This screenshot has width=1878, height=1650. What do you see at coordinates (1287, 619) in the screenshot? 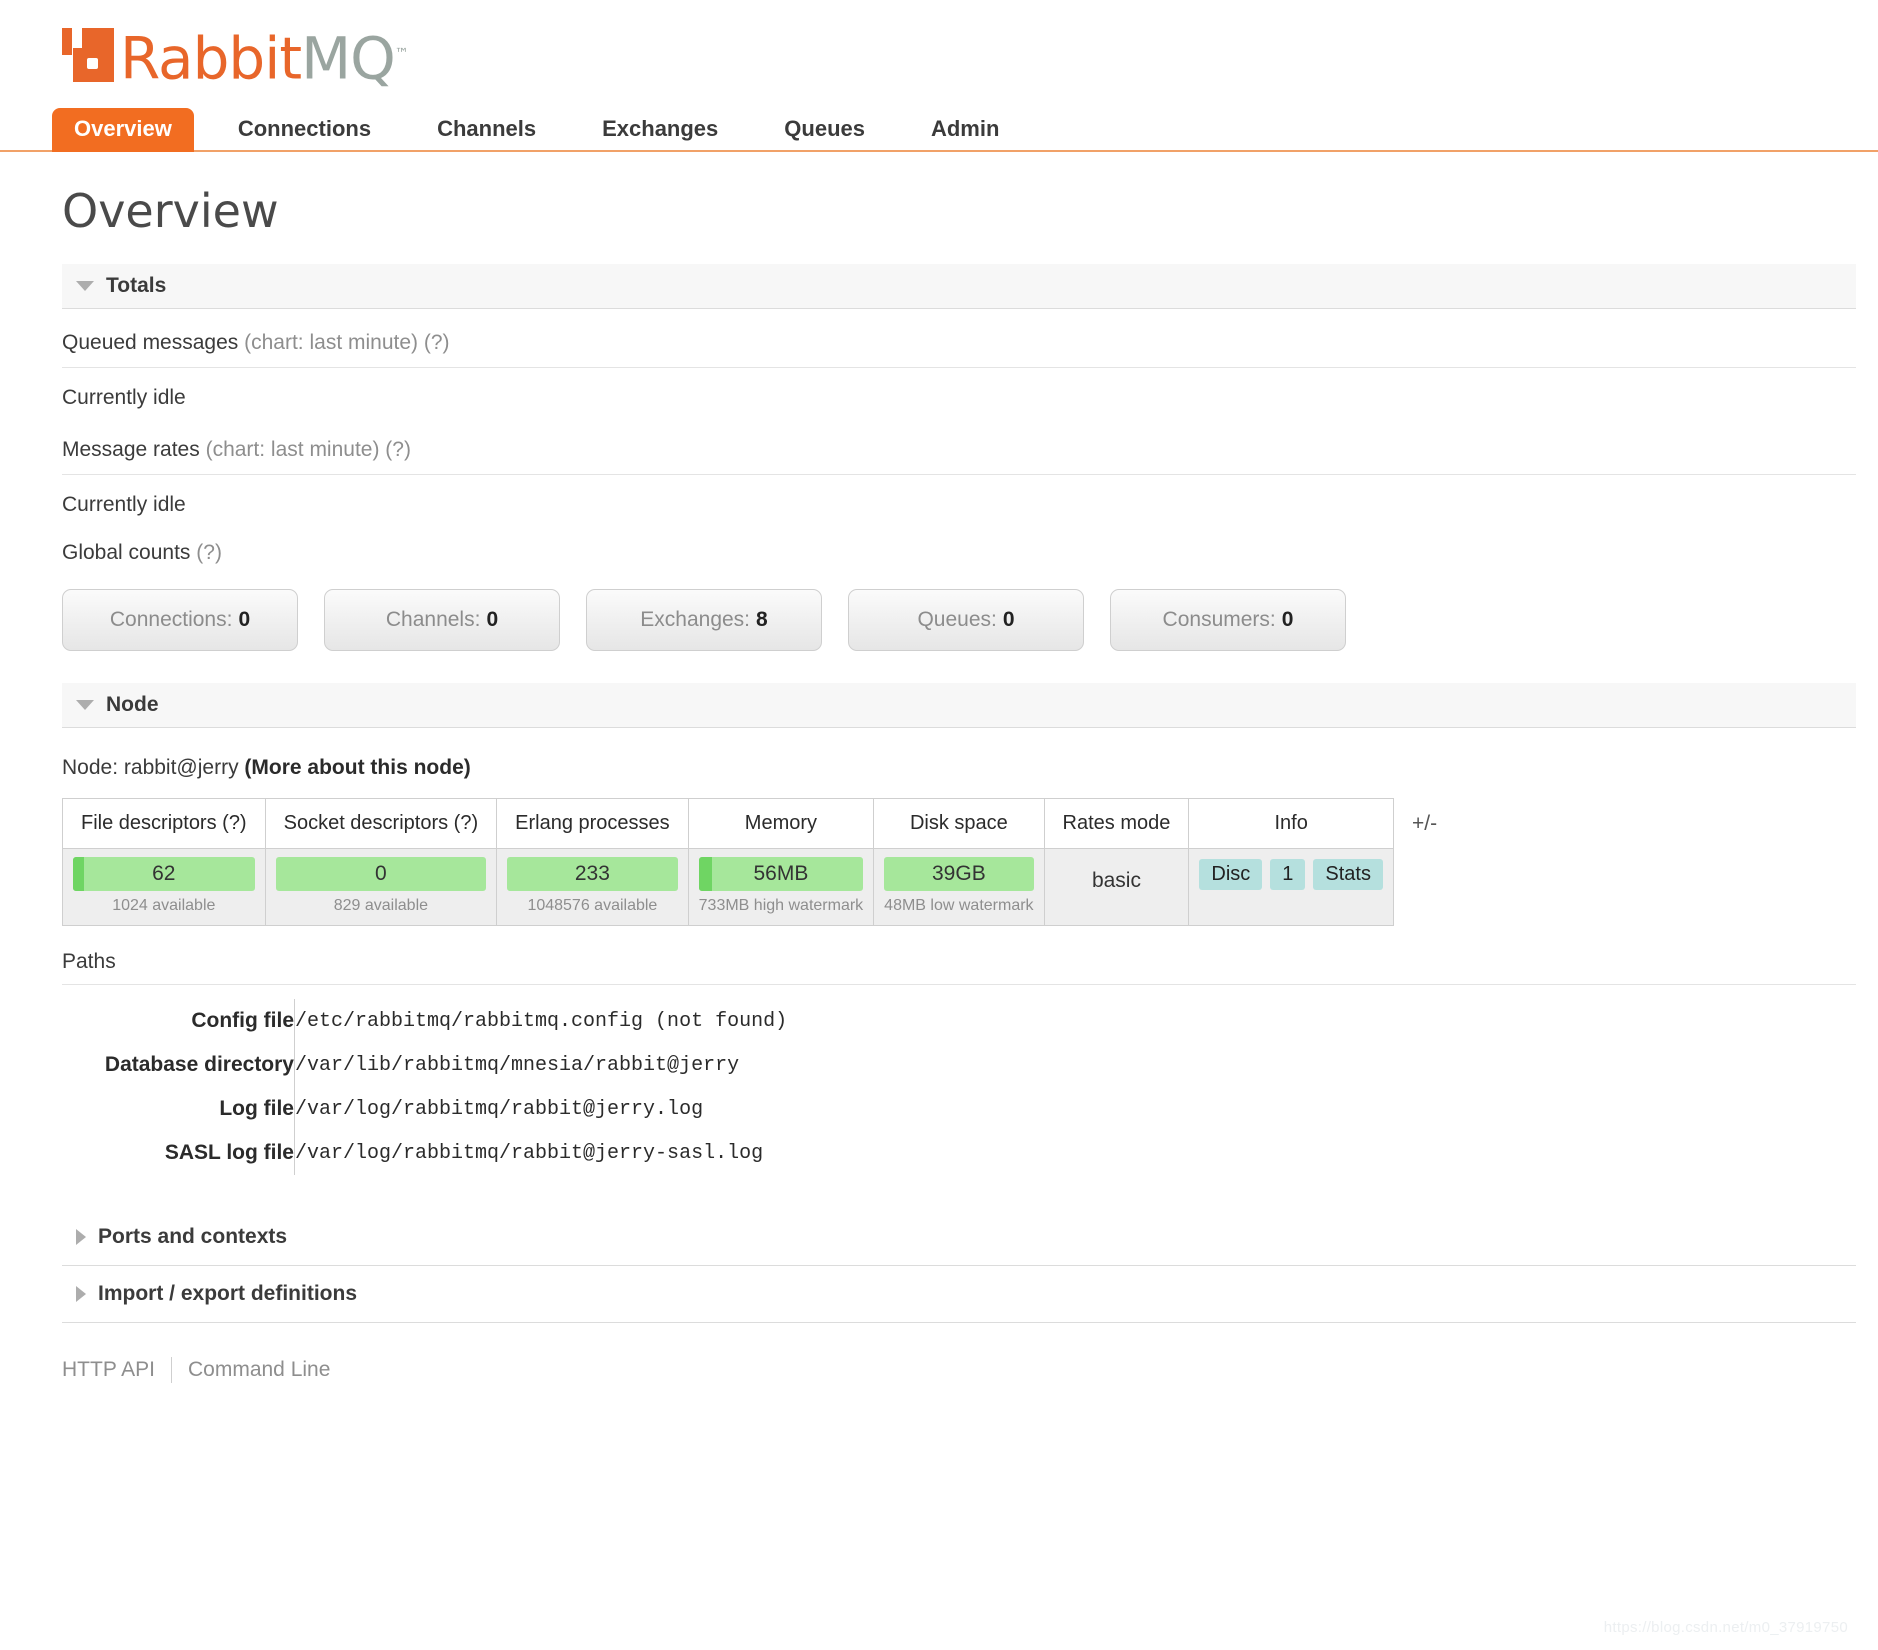
I see `count-pill-consumers-value: 0` at bounding box center [1287, 619].